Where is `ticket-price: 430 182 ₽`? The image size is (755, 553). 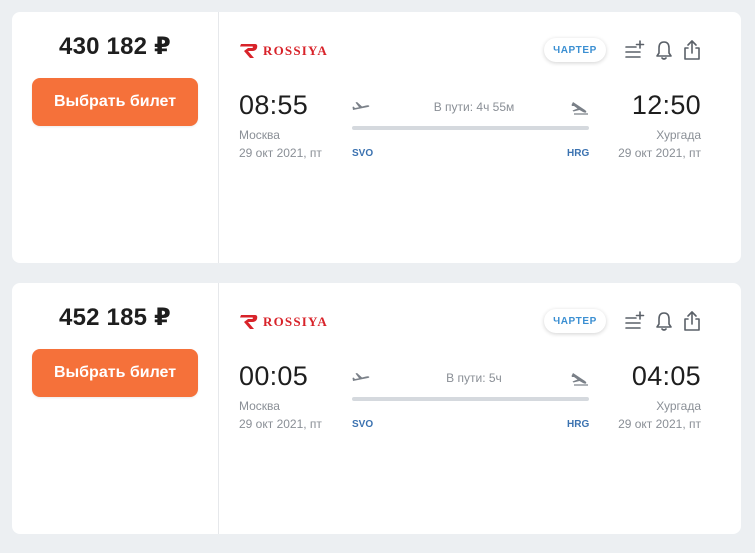
ticket-price: 430 182 ₽ is located at coordinates (115, 46).